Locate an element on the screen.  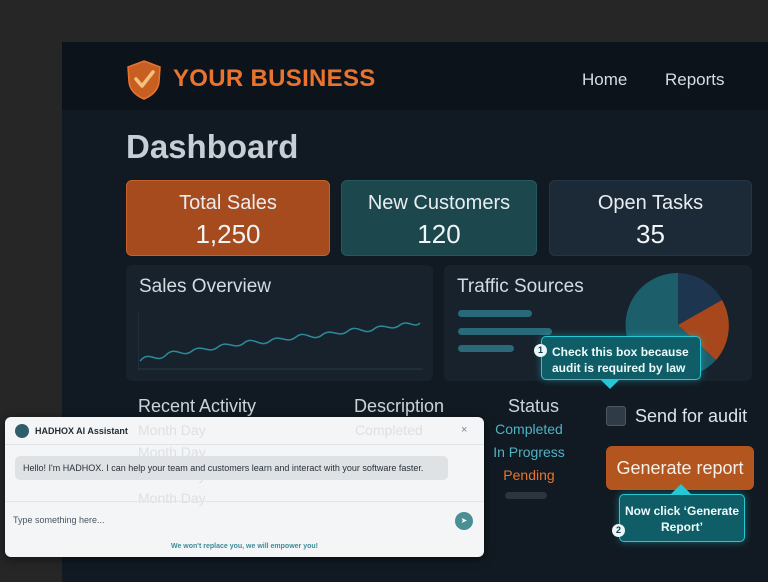
send-for-audit-label: Send for audit is located at coordinates (691, 416).